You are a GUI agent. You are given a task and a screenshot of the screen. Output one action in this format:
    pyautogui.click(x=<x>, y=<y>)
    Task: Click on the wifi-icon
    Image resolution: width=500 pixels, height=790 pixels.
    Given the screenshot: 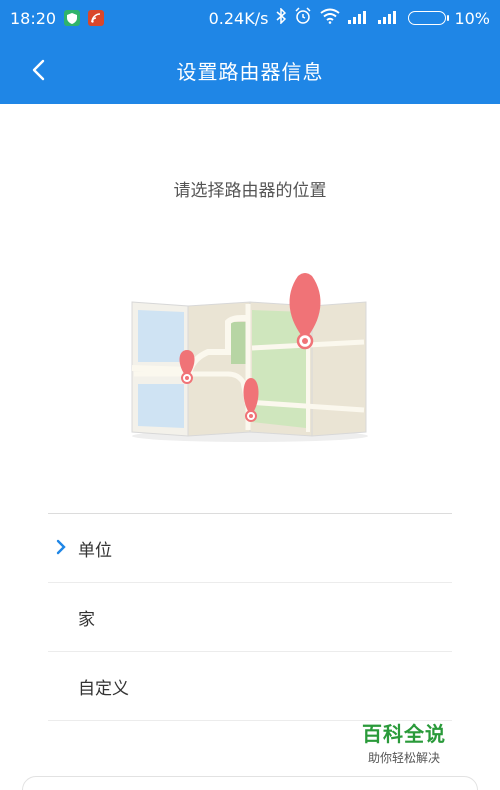 What is the action you would take?
    pyautogui.click(x=330, y=18)
    